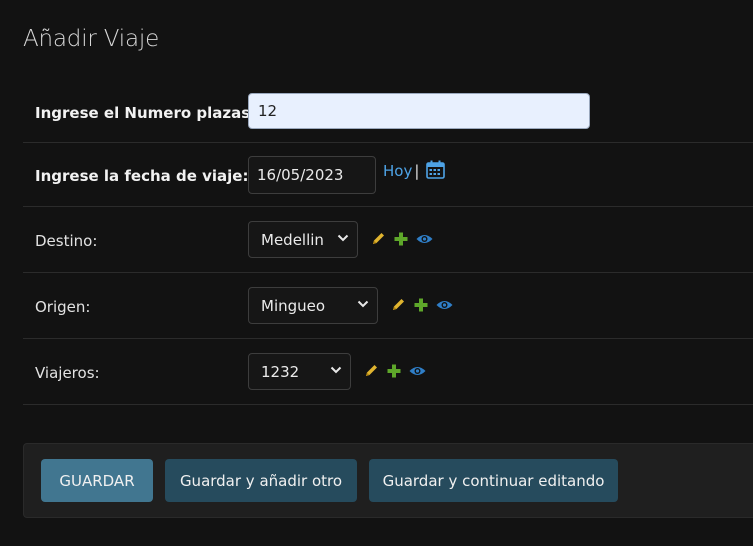  I want to click on date-shortcuts: Hoy |, so click(414, 171).